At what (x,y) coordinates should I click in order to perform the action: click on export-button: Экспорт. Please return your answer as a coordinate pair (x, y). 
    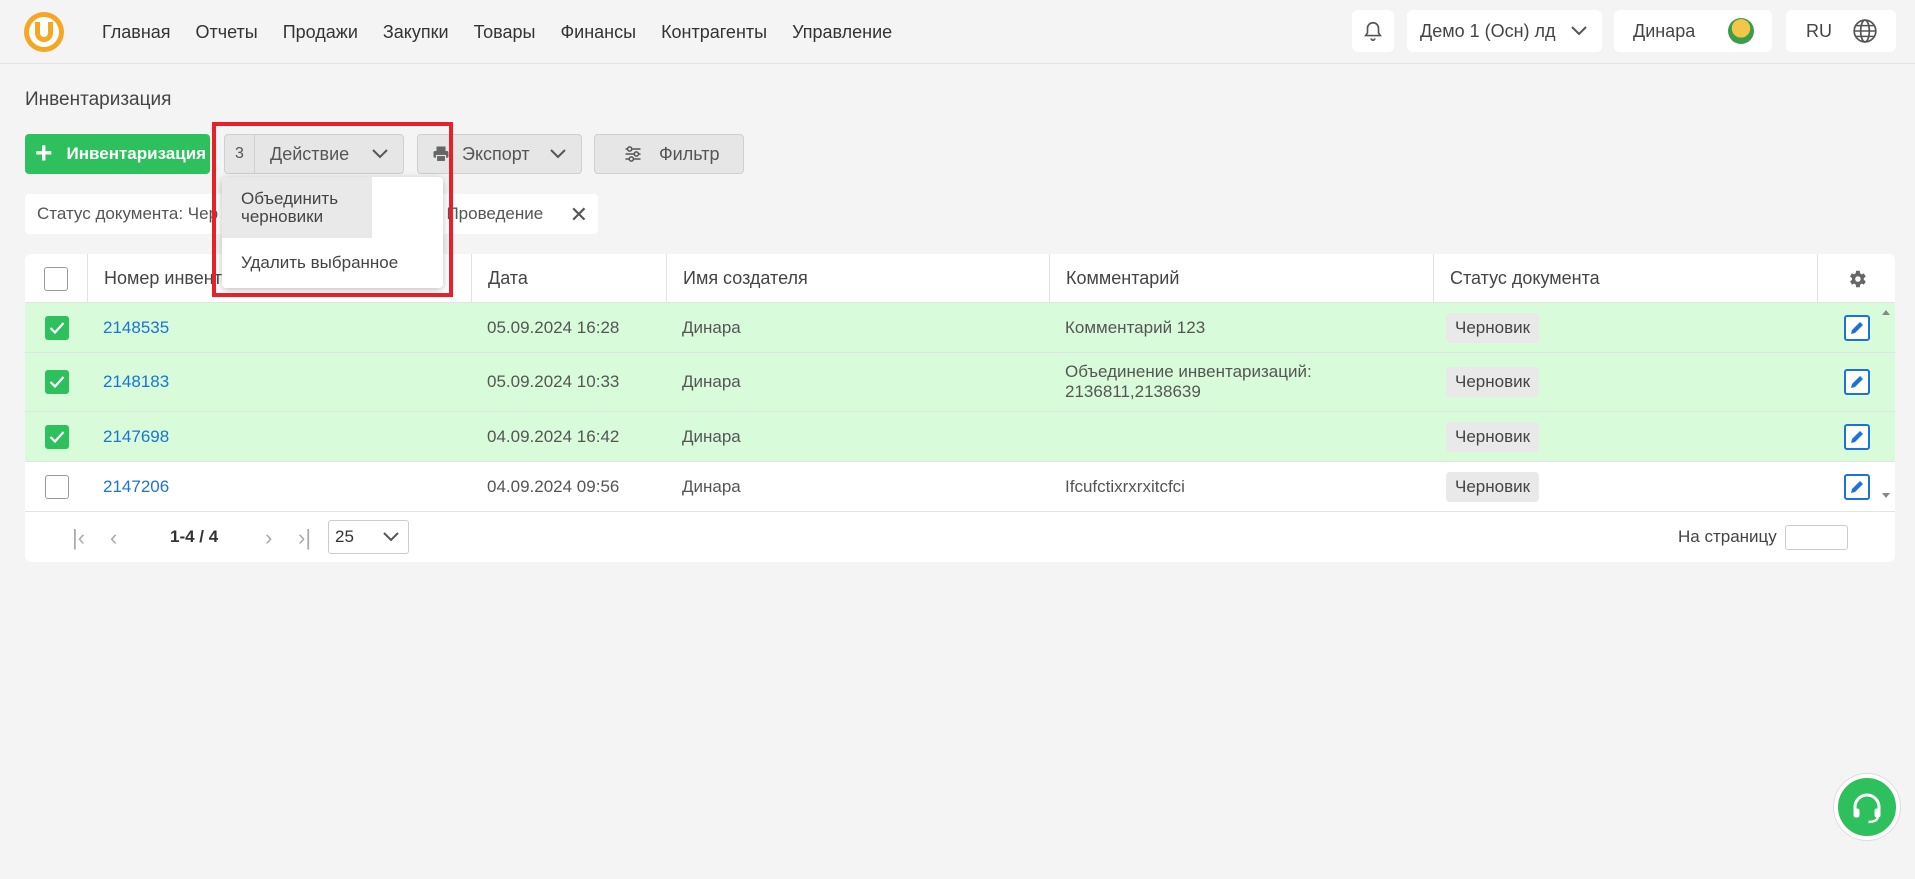
    Looking at the image, I should click on (499, 154).